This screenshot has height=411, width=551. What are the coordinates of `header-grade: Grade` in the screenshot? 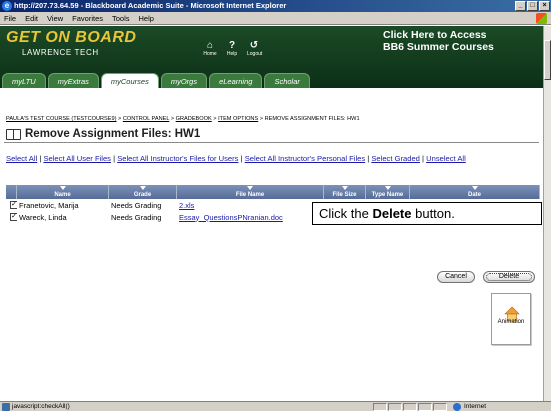 It's located at (143, 192).